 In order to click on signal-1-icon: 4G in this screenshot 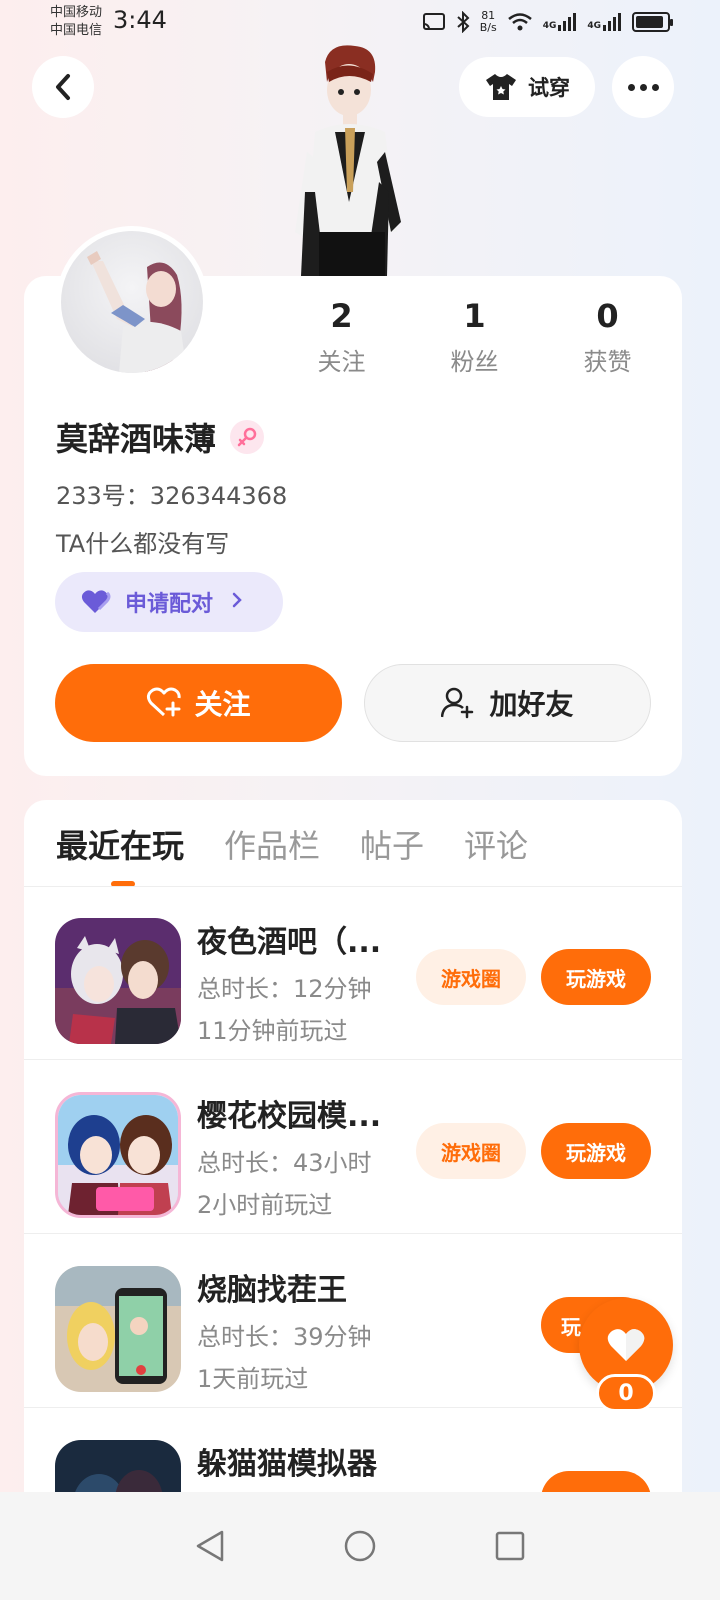, I will do `click(560, 22)`.